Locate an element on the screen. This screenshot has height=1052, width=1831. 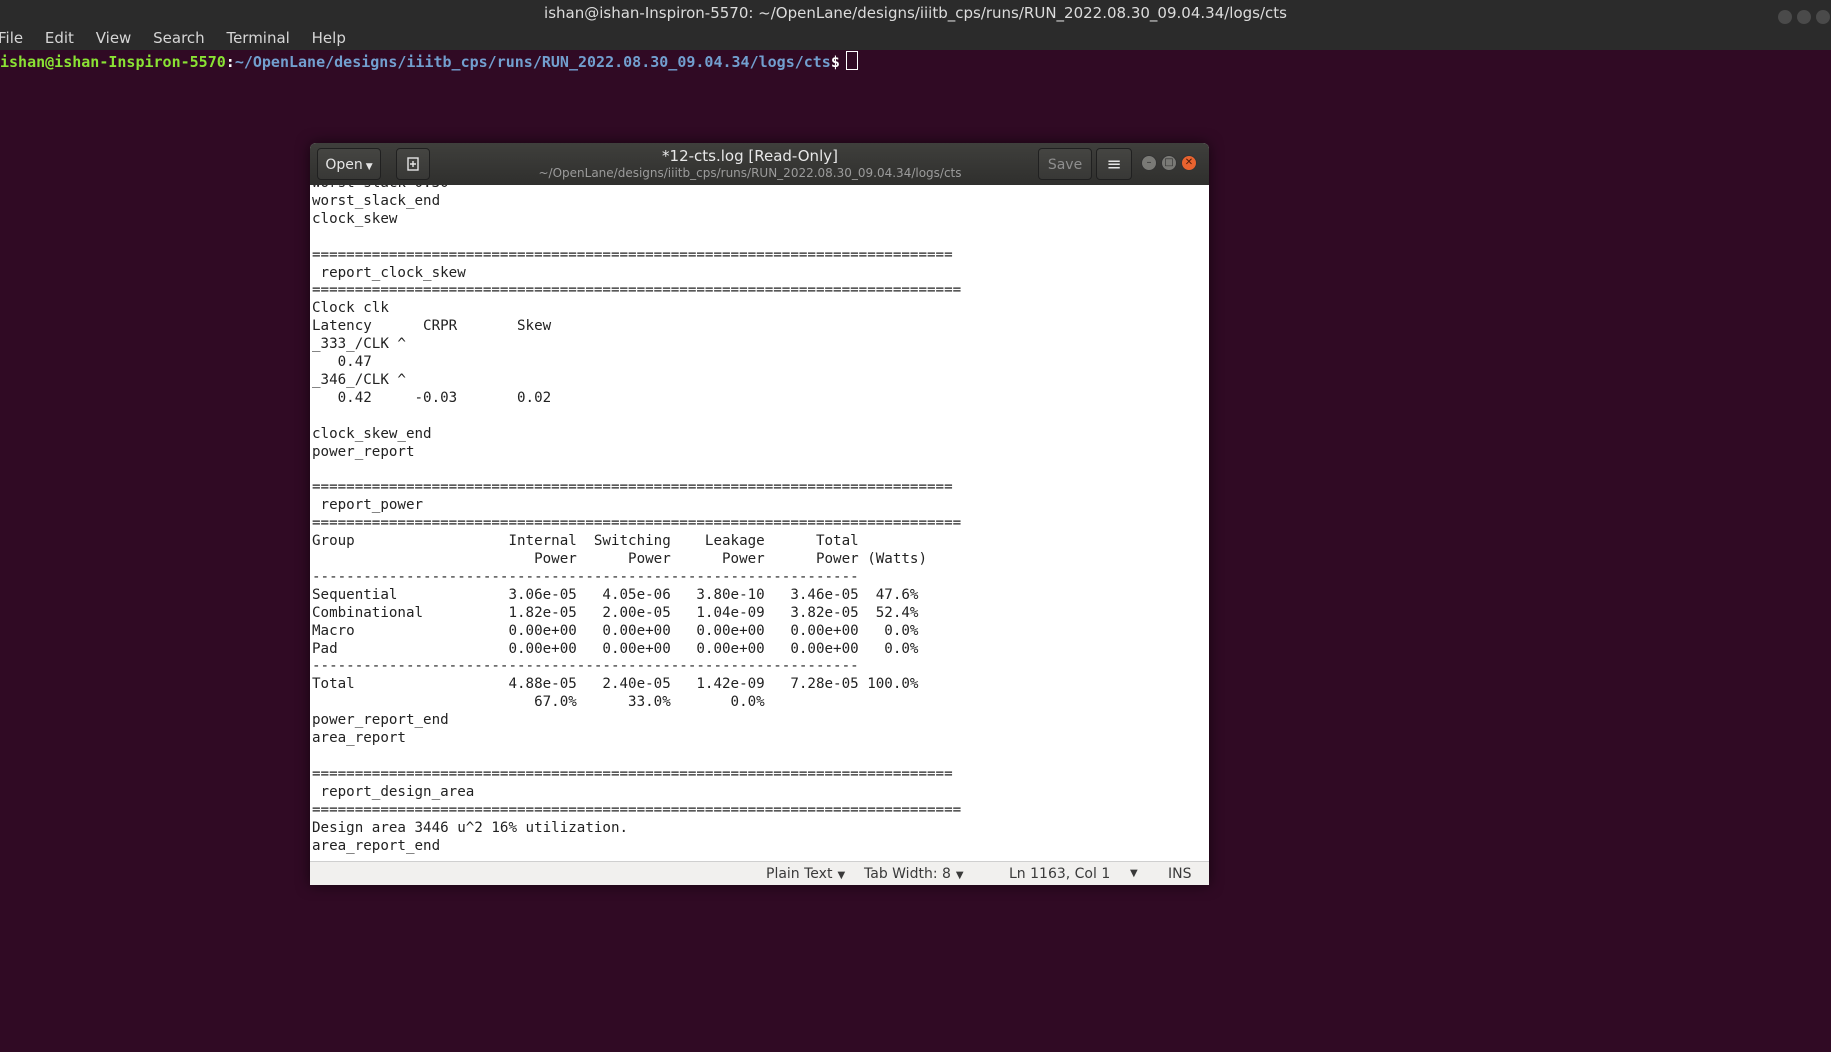
menu-file: File is located at coordinates (11, 38).